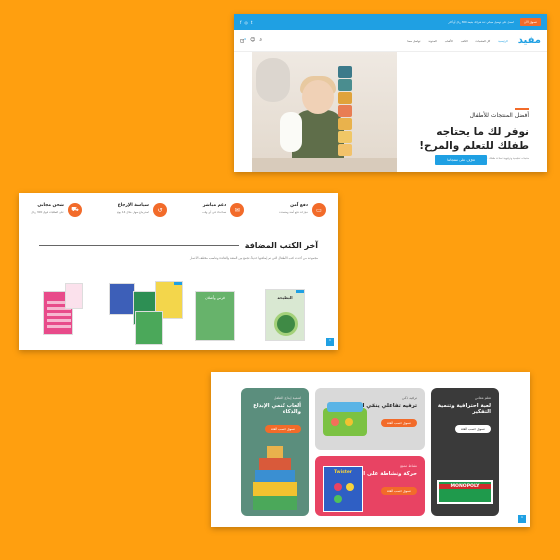 This screenshot has width=560, height=560. I want to click on product-image-blocks, so click(275, 478).